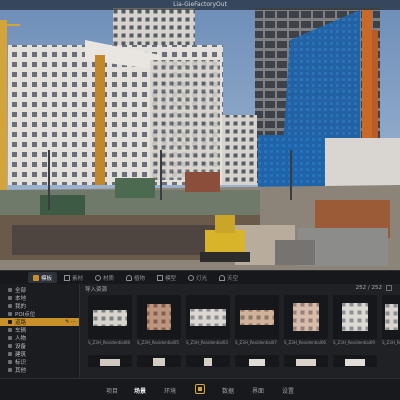  I want to click on category-tree: 全部 本地 我的 POI点位 道路 ✎ ⋯ 车辆 人物 设备 建筑 标识 其他, so click(40, 331).